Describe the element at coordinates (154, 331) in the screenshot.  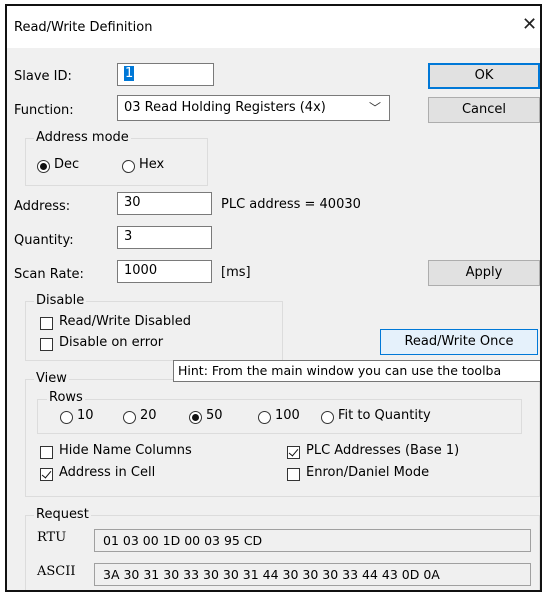
I see `disable-group` at that location.